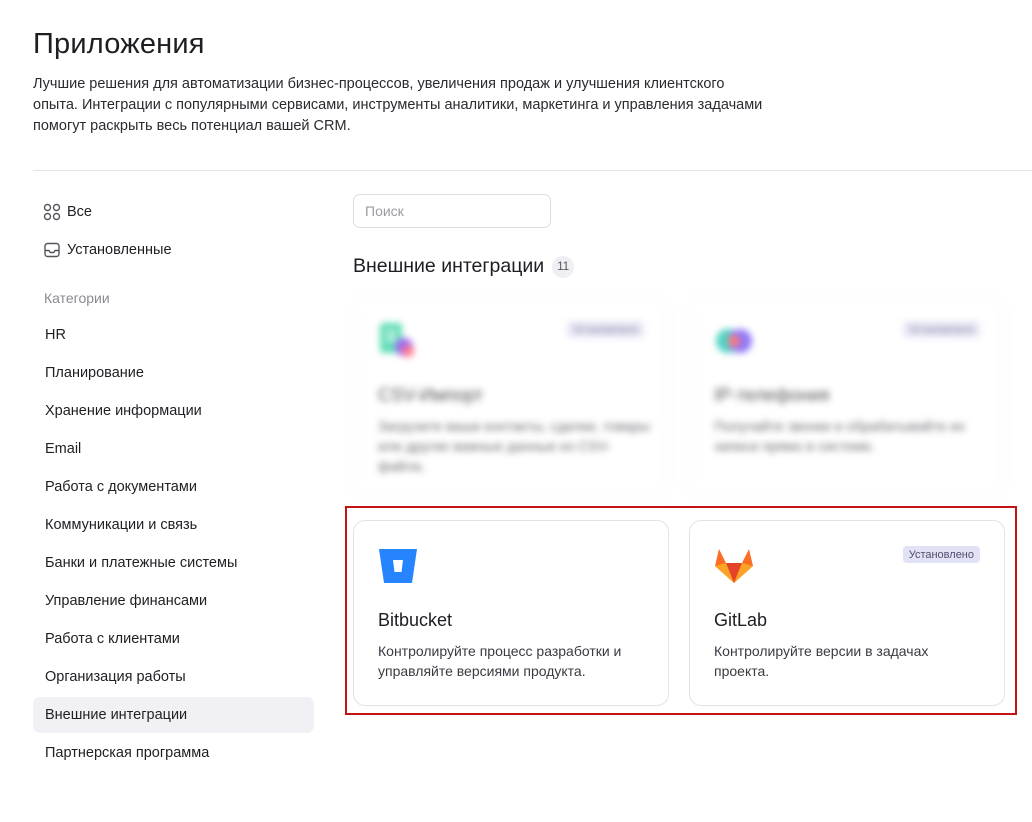  Describe the element at coordinates (173, 212) in the screenshot. I see `nav-all: Все` at that location.